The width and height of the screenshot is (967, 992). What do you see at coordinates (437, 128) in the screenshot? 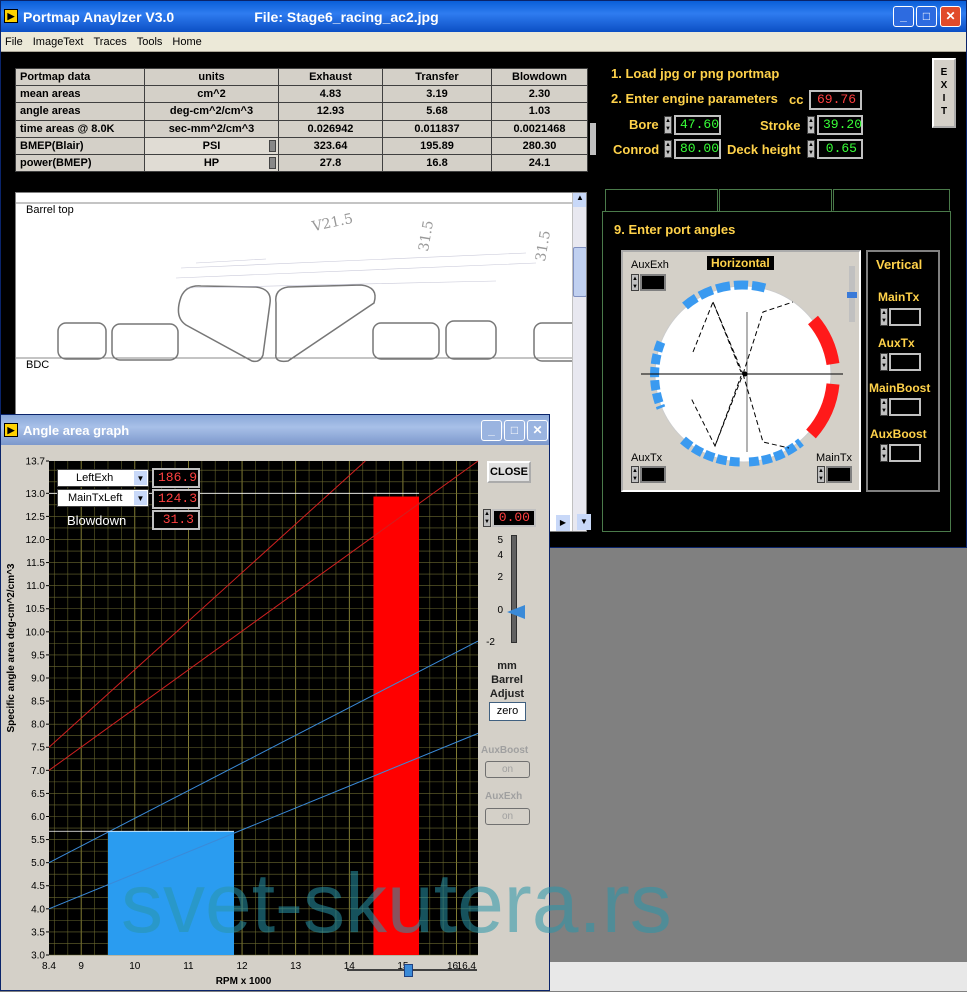
I see `table-cell: 0.011837` at bounding box center [437, 128].